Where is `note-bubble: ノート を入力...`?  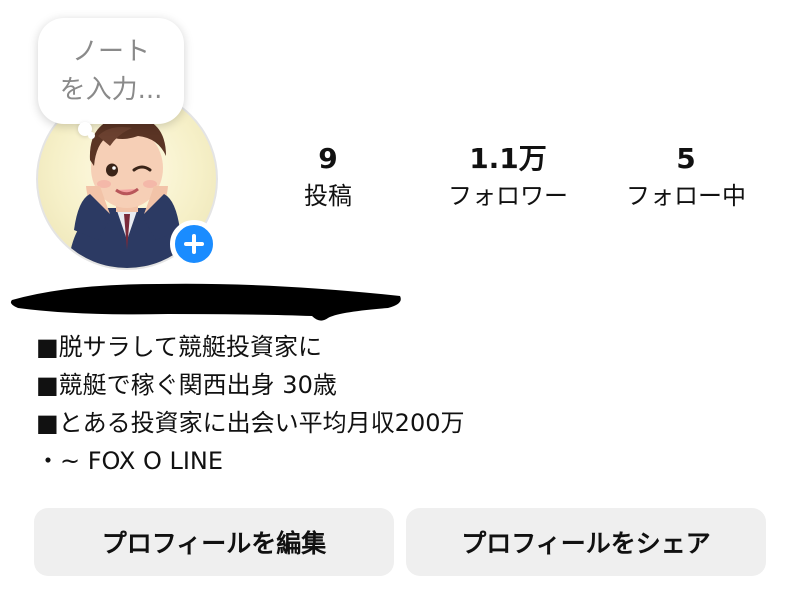 note-bubble: ノート を入力... is located at coordinates (111, 71).